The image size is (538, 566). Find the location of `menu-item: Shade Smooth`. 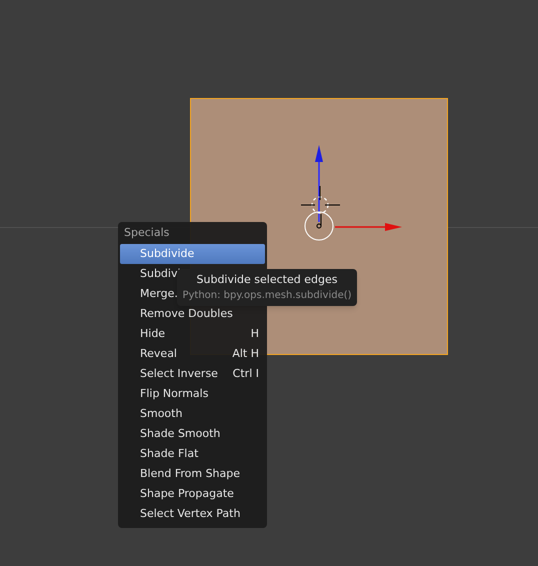

menu-item: Shade Smooth is located at coordinates (192, 434).